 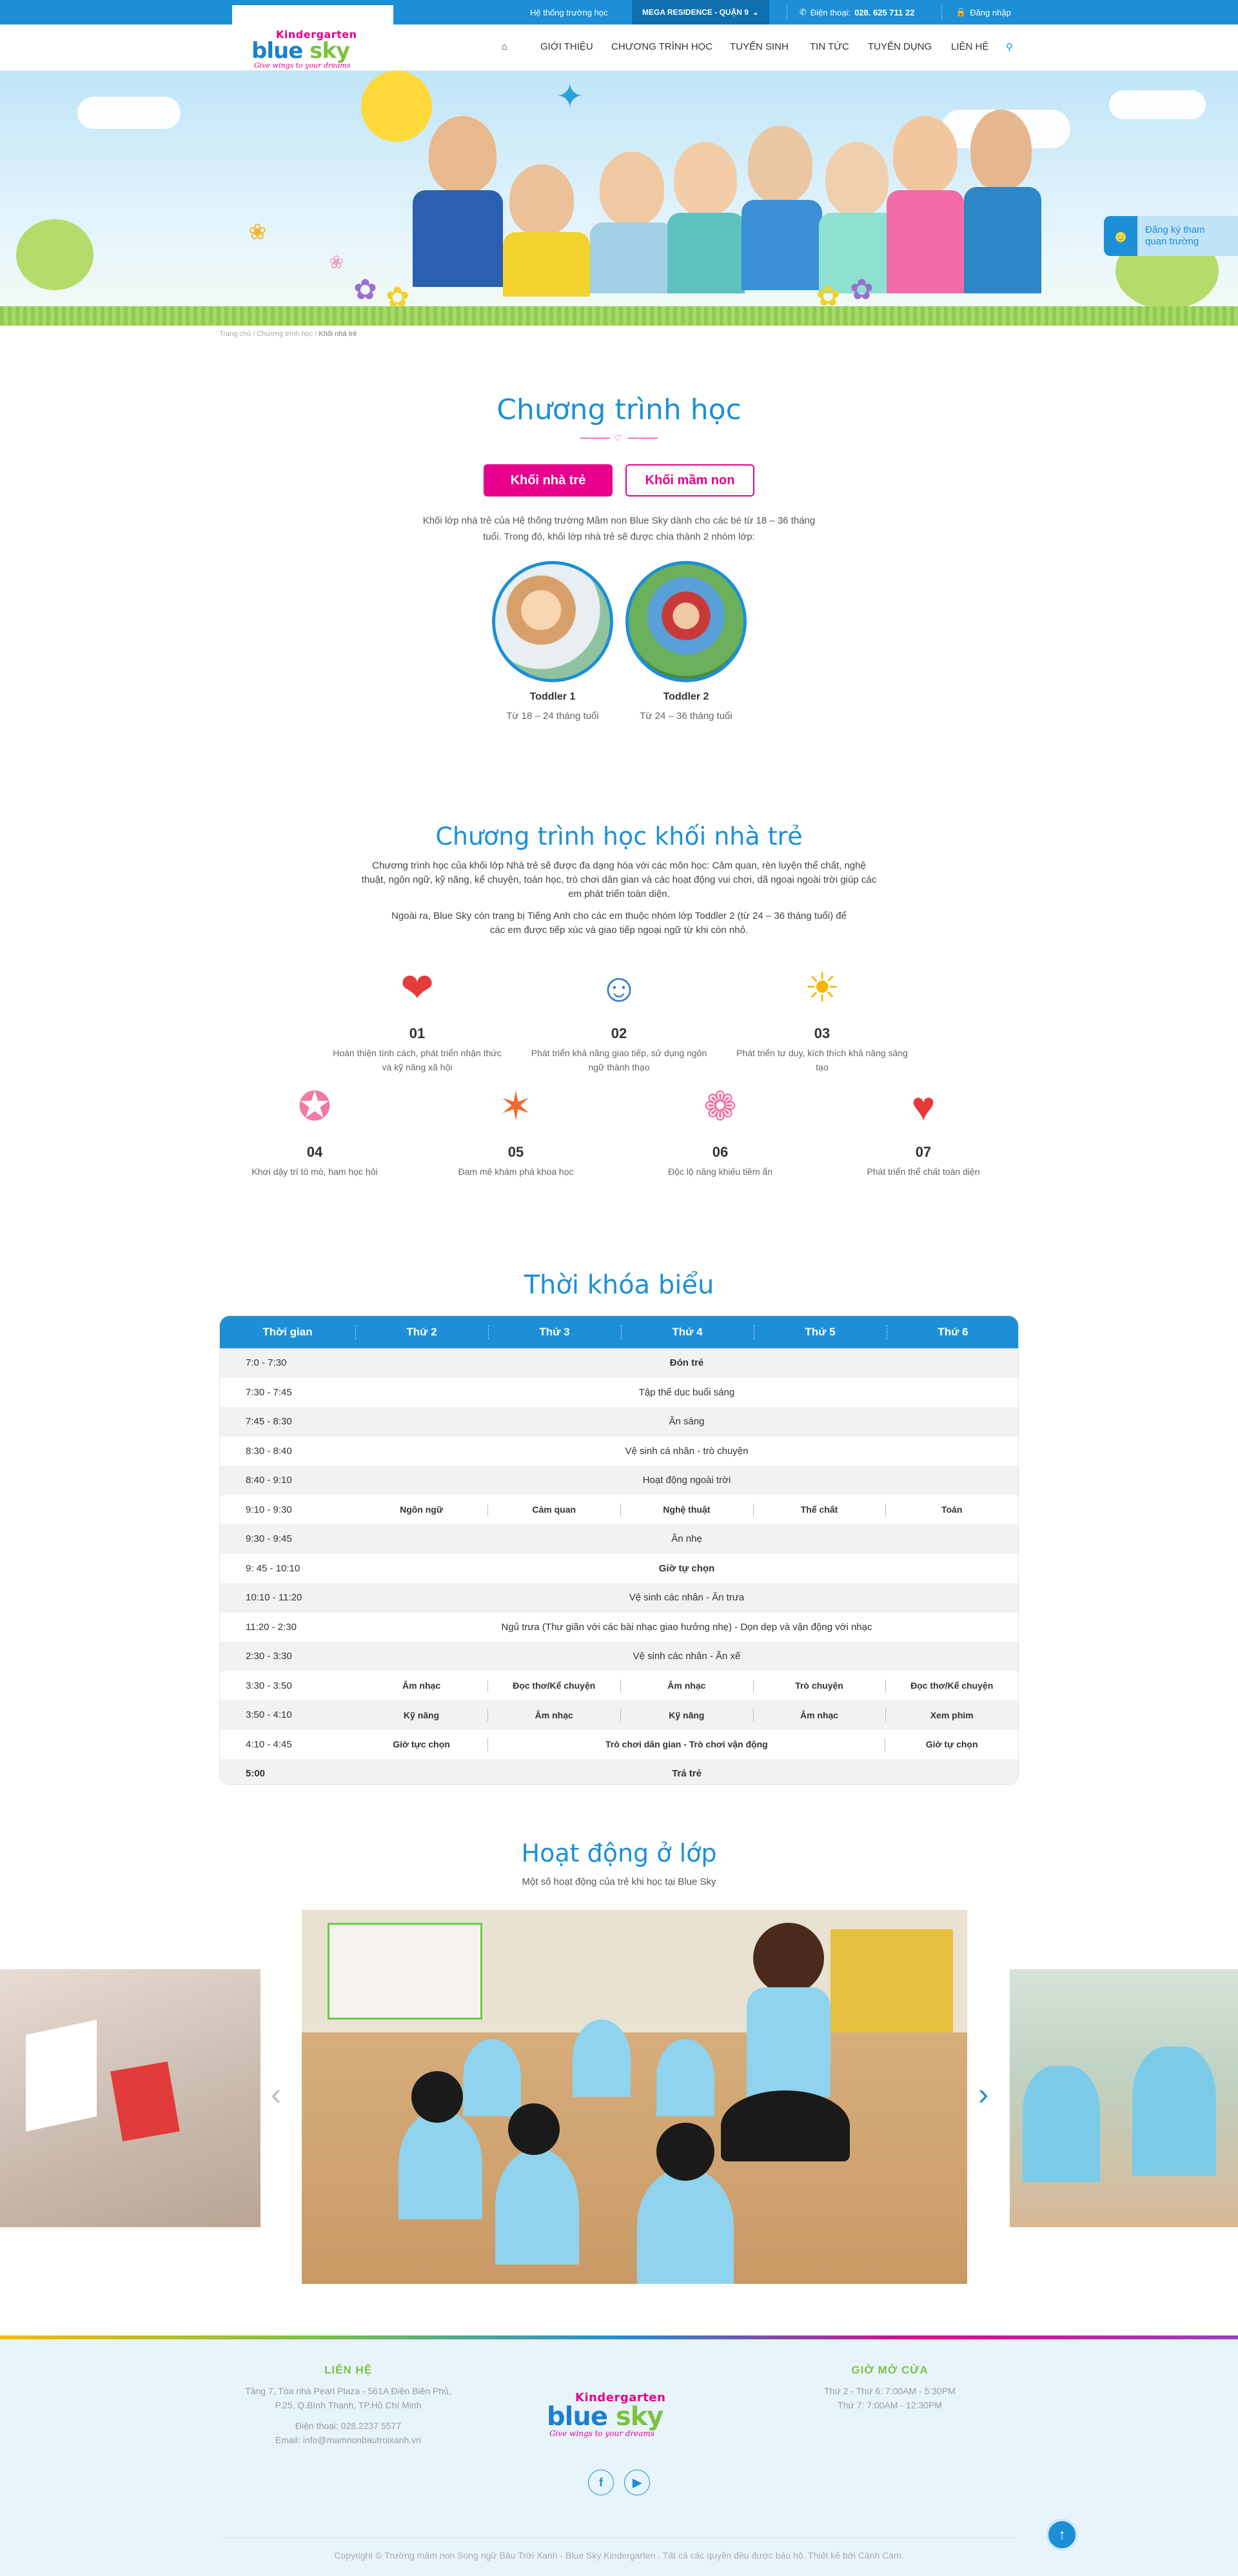 What do you see at coordinates (961, 12) in the screenshot?
I see `lock-icon: 🔒` at bounding box center [961, 12].